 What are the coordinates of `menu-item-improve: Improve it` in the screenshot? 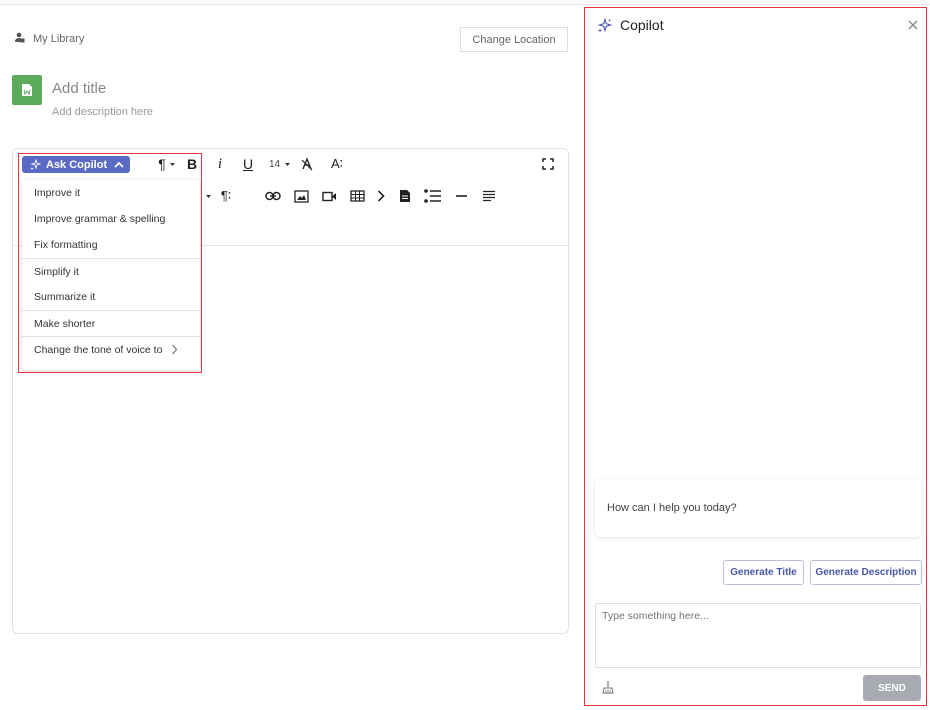 It's located at (111, 193).